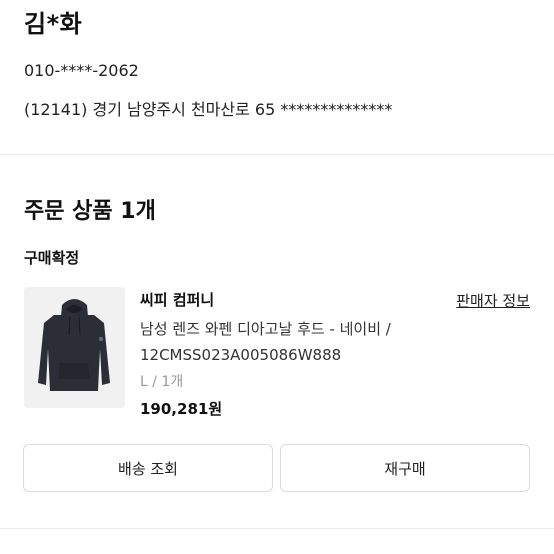 This screenshot has height=554, width=554. I want to click on recipient-name: 김*화, so click(53, 24).